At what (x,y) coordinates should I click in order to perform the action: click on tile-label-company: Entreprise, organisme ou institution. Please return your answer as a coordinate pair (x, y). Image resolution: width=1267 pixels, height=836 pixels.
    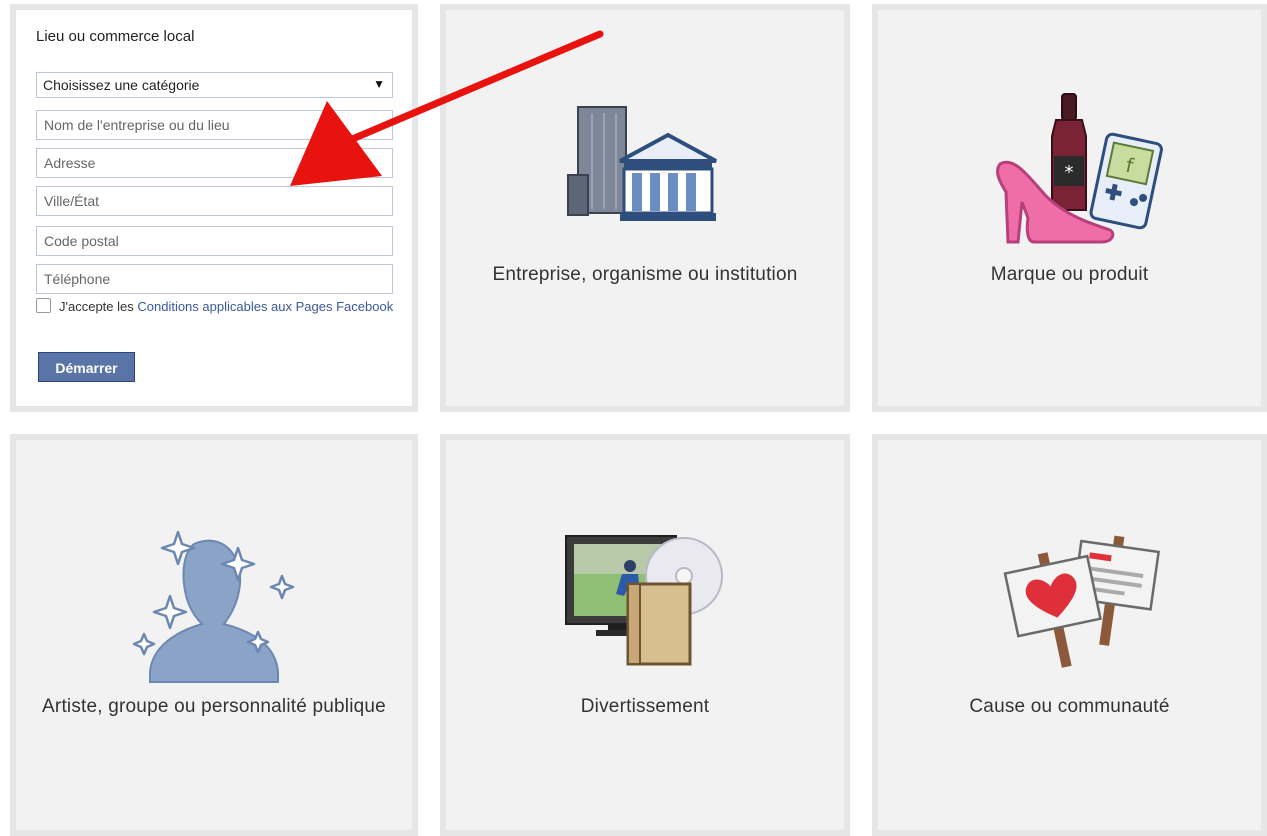
    Looking at the image, I should click on (645, 274).